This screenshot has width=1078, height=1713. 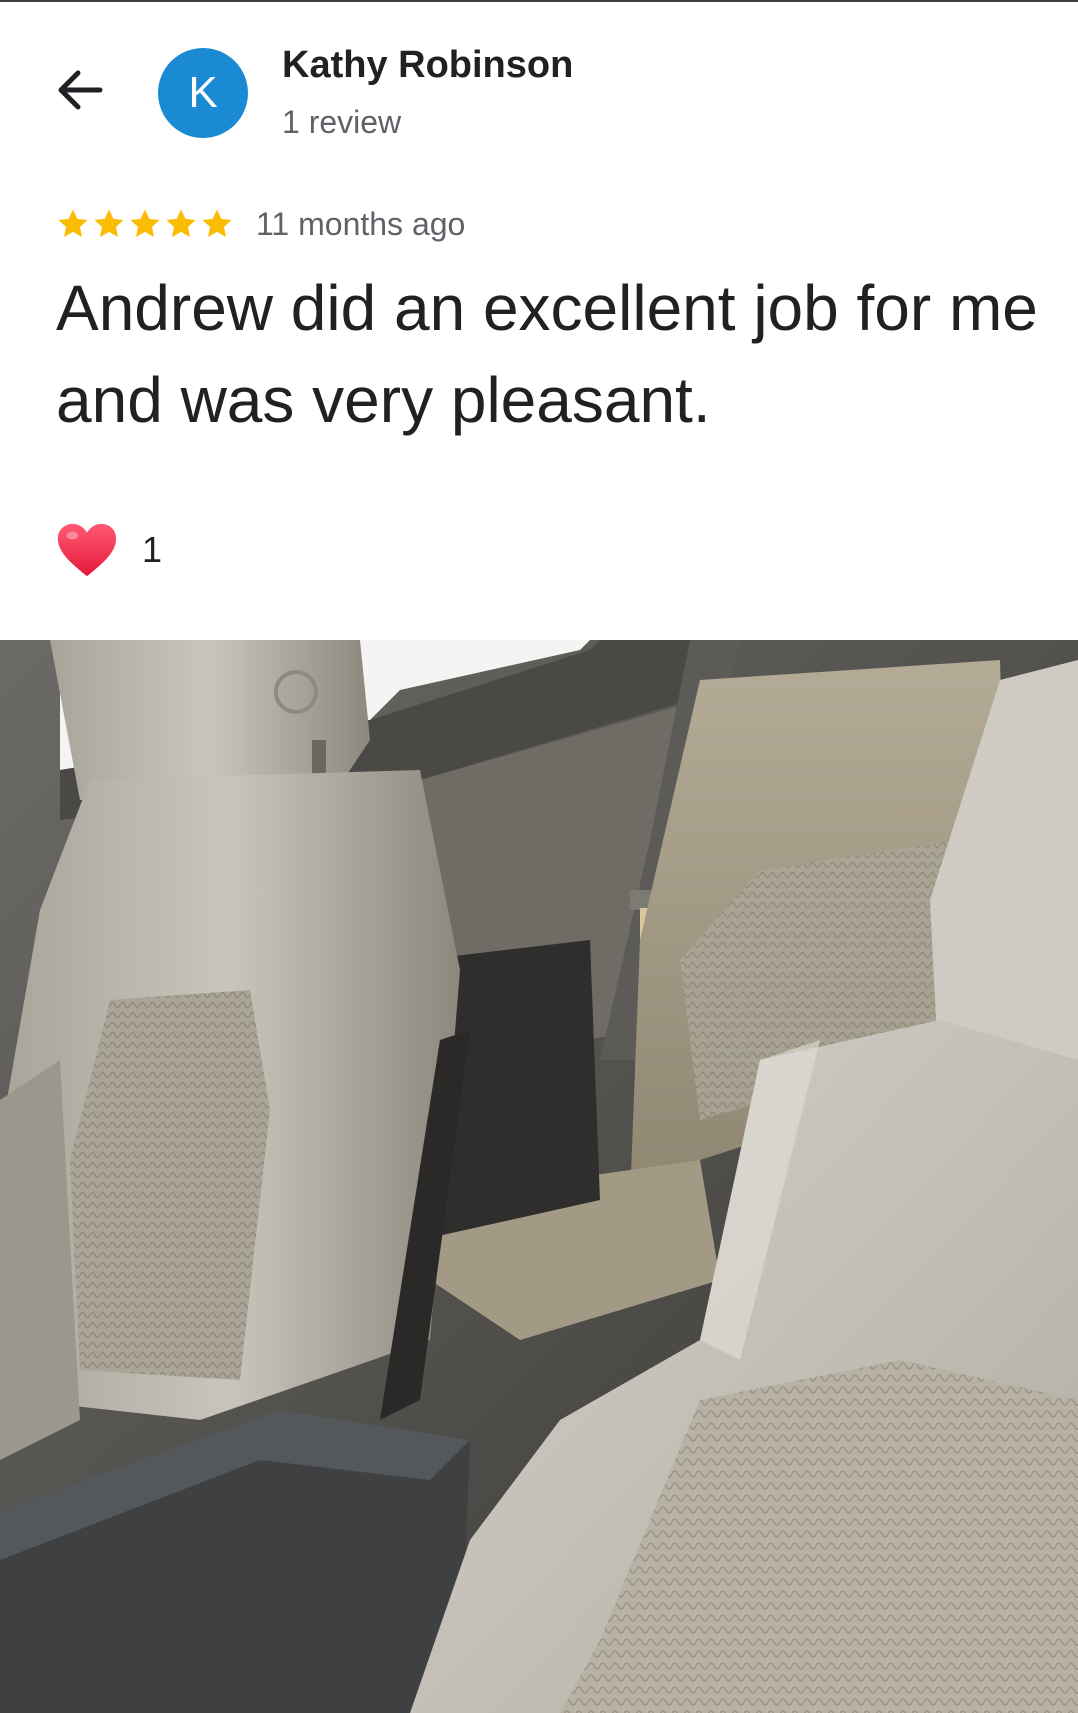 What do you see at coordinates (427, 65) in the screenshot?
I see `reviewer-name: Kathy Robinson` at bounding box center [427, 65].